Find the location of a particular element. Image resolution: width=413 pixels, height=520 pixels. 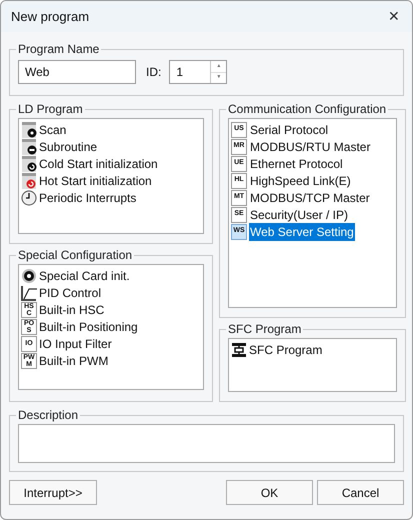

list-item: Built-in PWM is located at coordinates (73, 361).